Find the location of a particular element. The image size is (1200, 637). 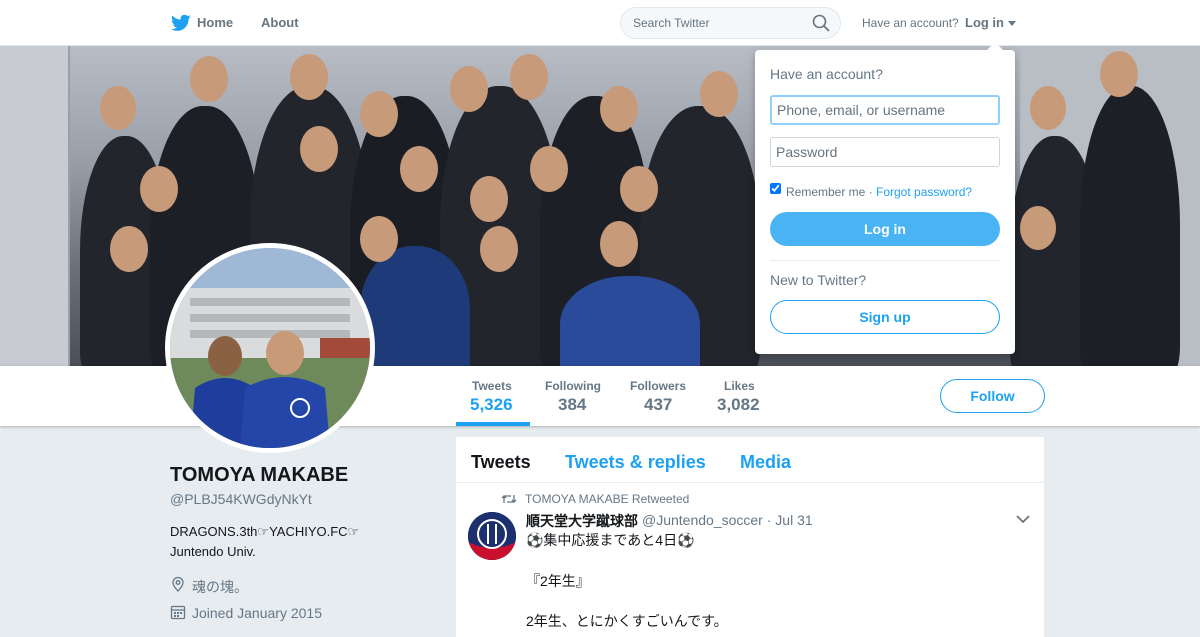

stat-following-label: Following is located at coordinates (573, 386).